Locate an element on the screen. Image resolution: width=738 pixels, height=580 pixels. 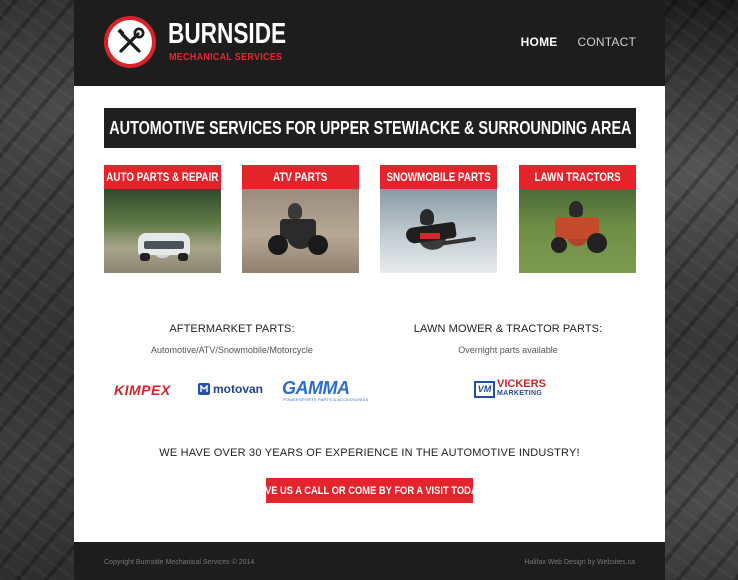
vickers-wordmark: VICKERS is located at coordinates (521, 384).